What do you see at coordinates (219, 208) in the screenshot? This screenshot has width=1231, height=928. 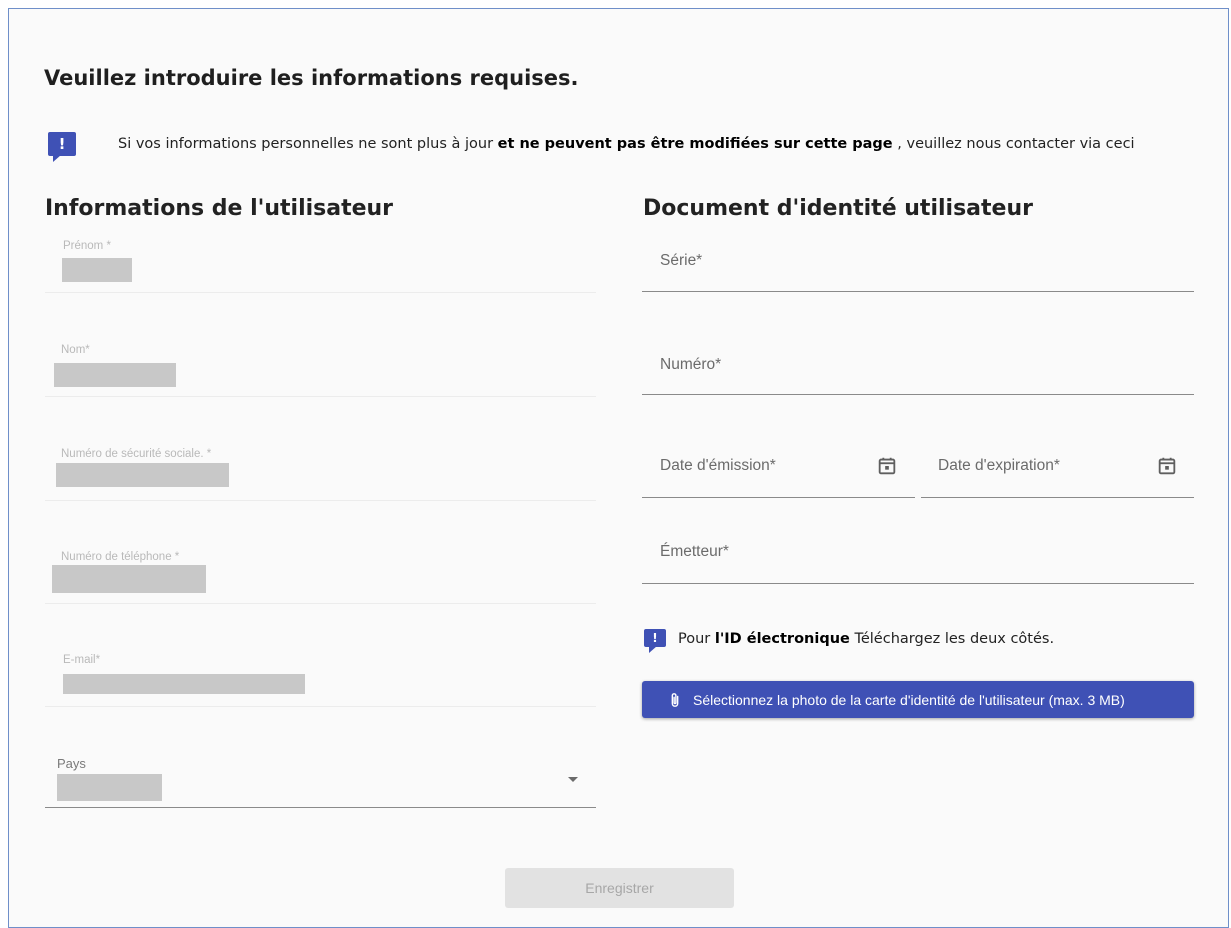 I see `user-info-heading: Informations de l'utilisateur` at bounding box center [219, 208].